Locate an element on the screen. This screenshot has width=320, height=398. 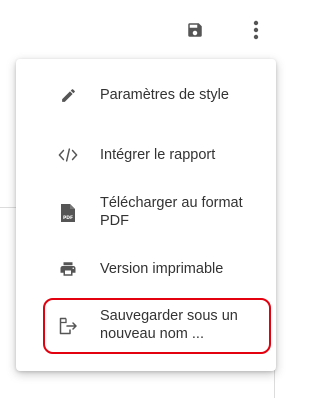
save-button is located at coordinates (195, 30).